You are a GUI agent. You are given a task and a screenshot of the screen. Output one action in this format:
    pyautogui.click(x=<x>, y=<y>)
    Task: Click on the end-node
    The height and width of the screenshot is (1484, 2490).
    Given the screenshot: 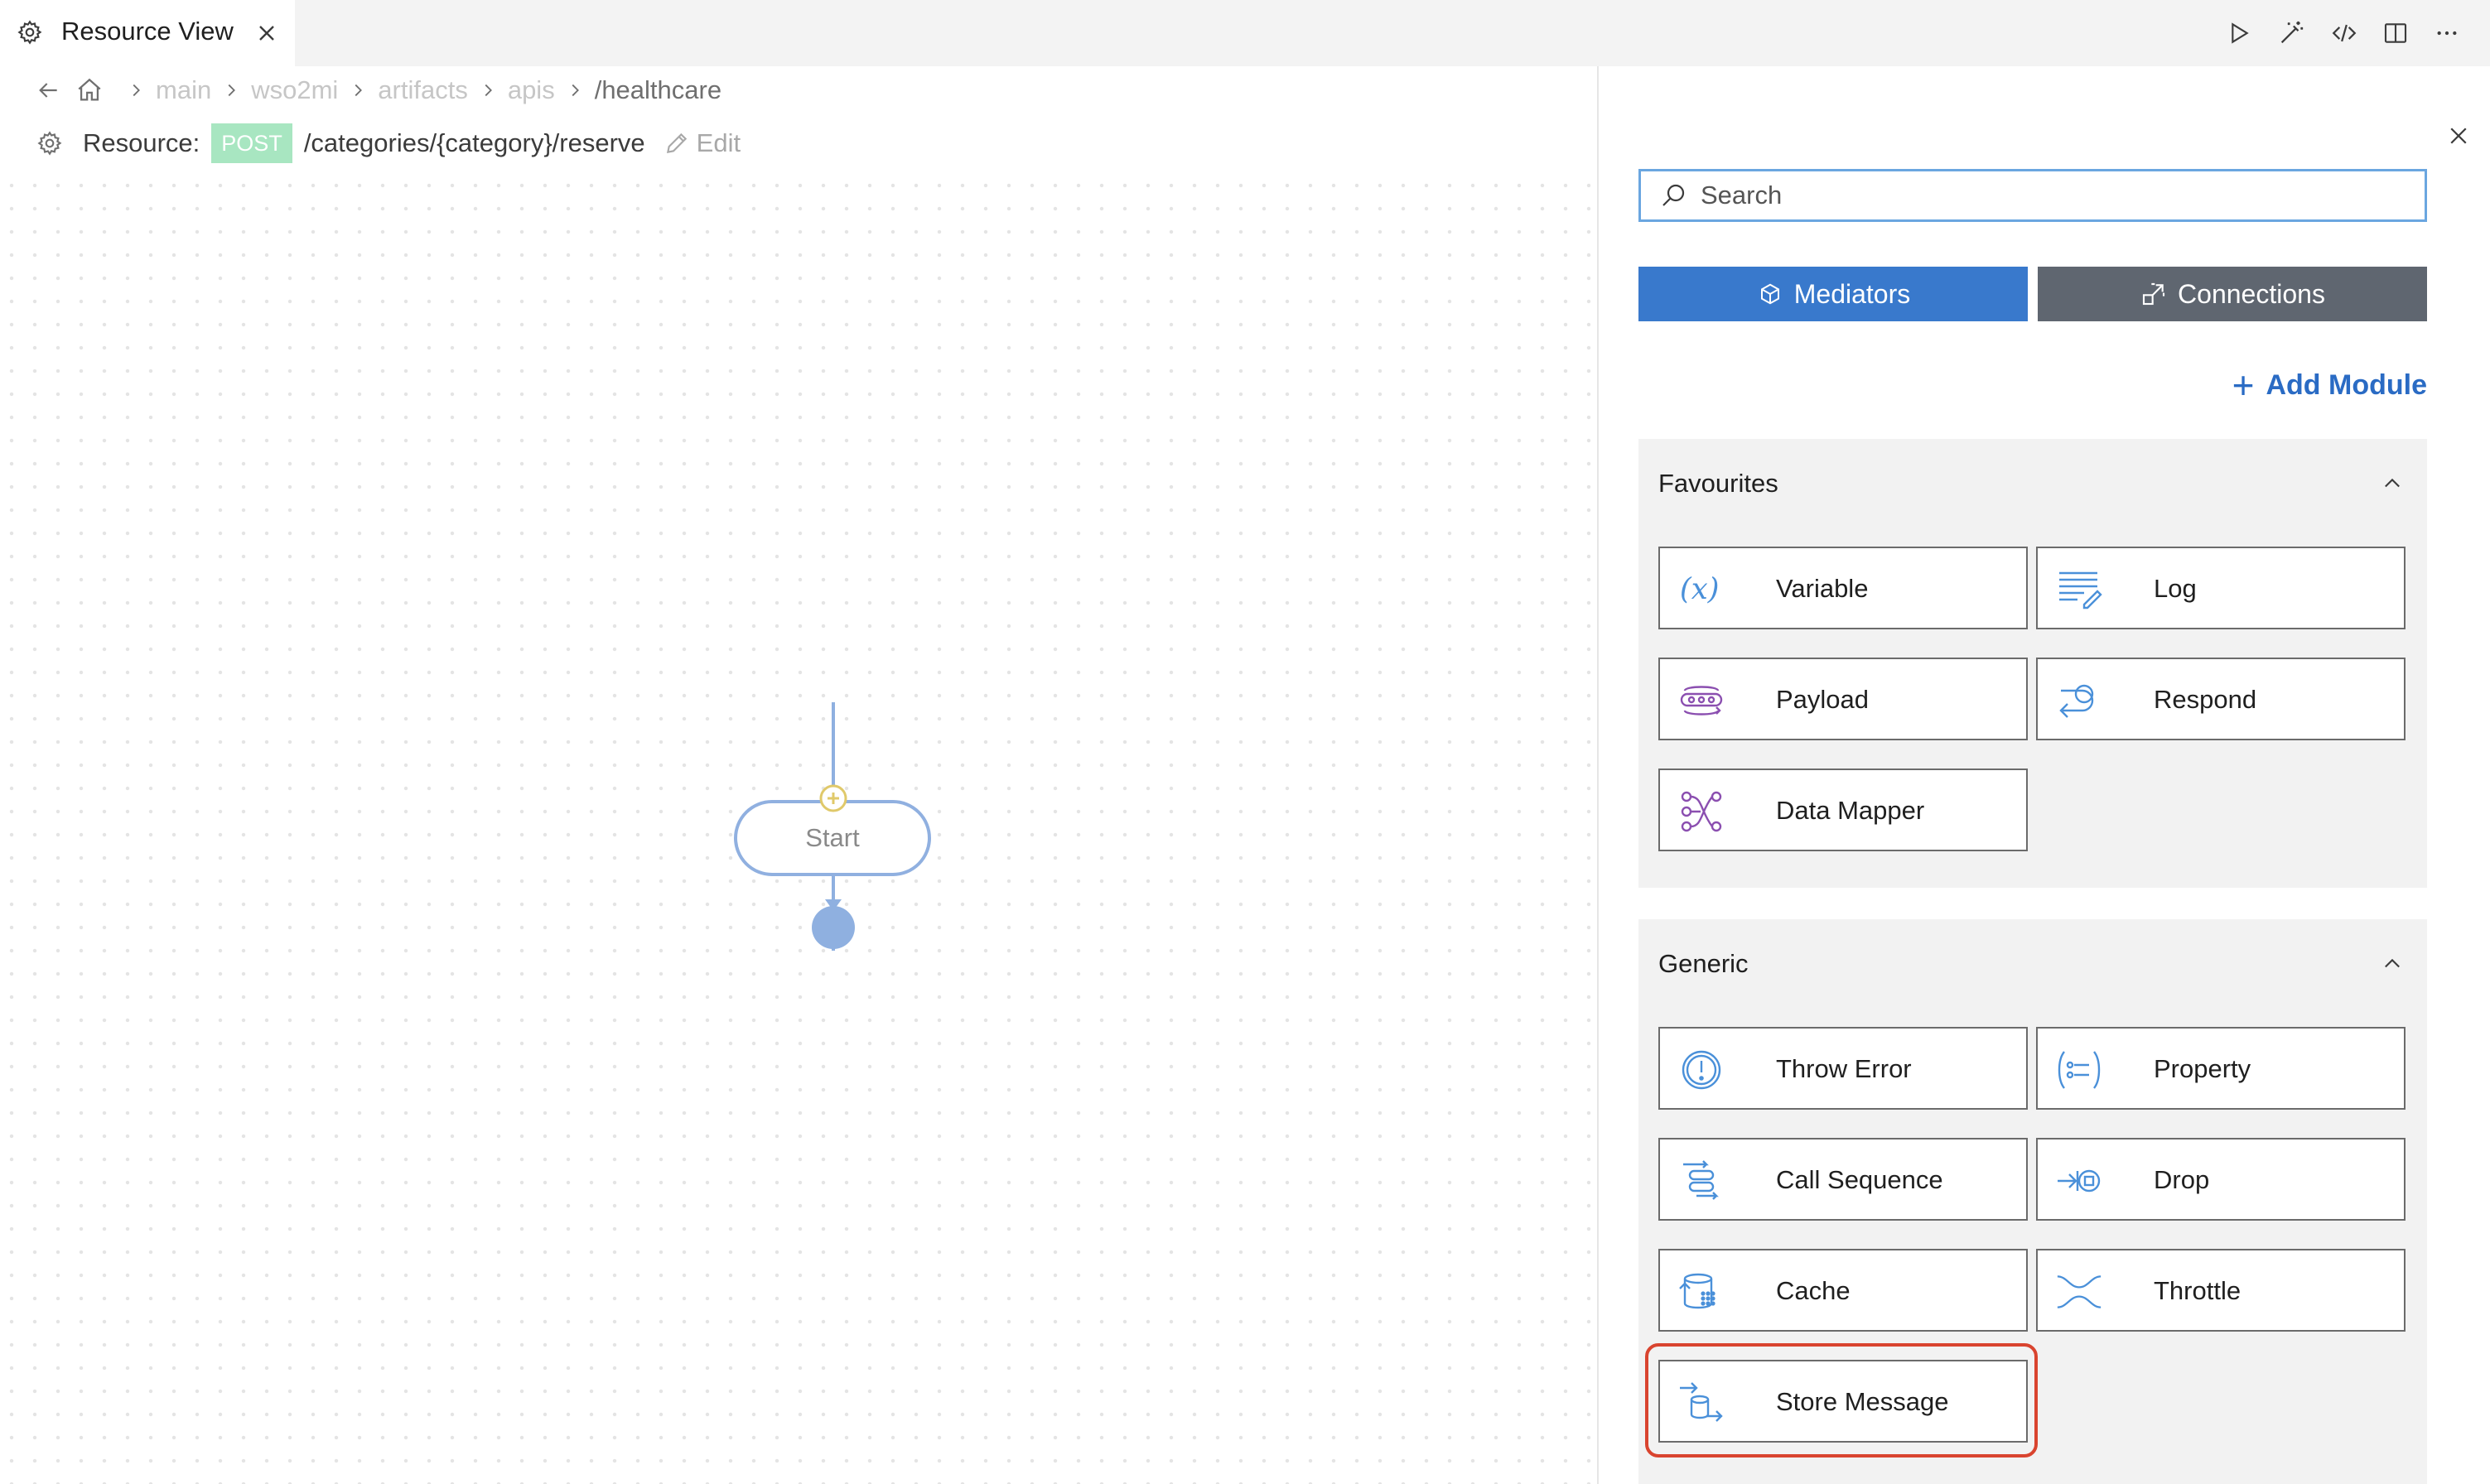 What is the action you would take?
    pyautogui.click(x=833, y=927)
    